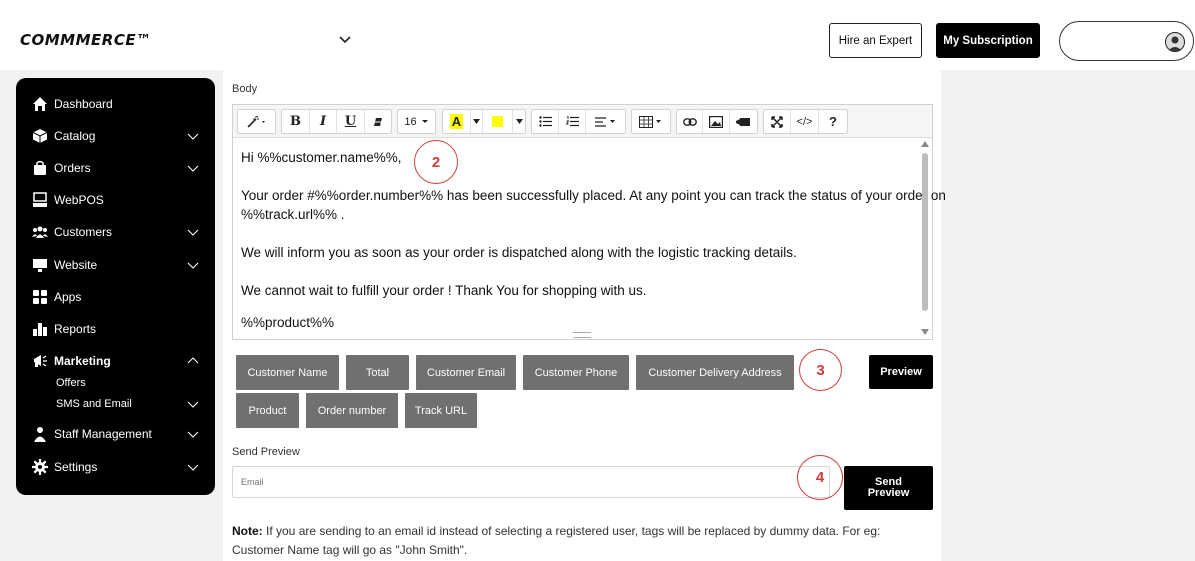 This screenshot has height=561, width=1195. Describe the element at coordinates (545, 121) in the screenshot. I see `bullet-list-icon` at that location.